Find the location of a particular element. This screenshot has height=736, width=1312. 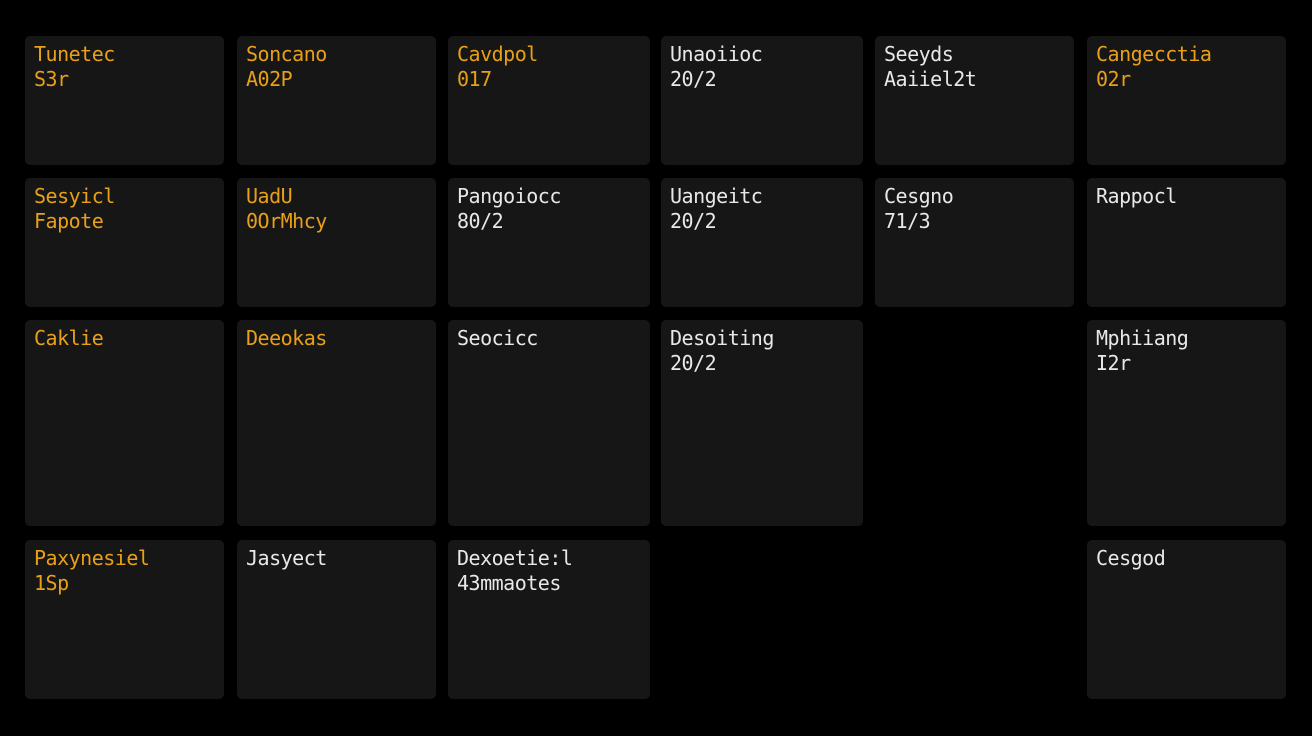

tile-subtitle: A02P is located at coordinates (269, 79).